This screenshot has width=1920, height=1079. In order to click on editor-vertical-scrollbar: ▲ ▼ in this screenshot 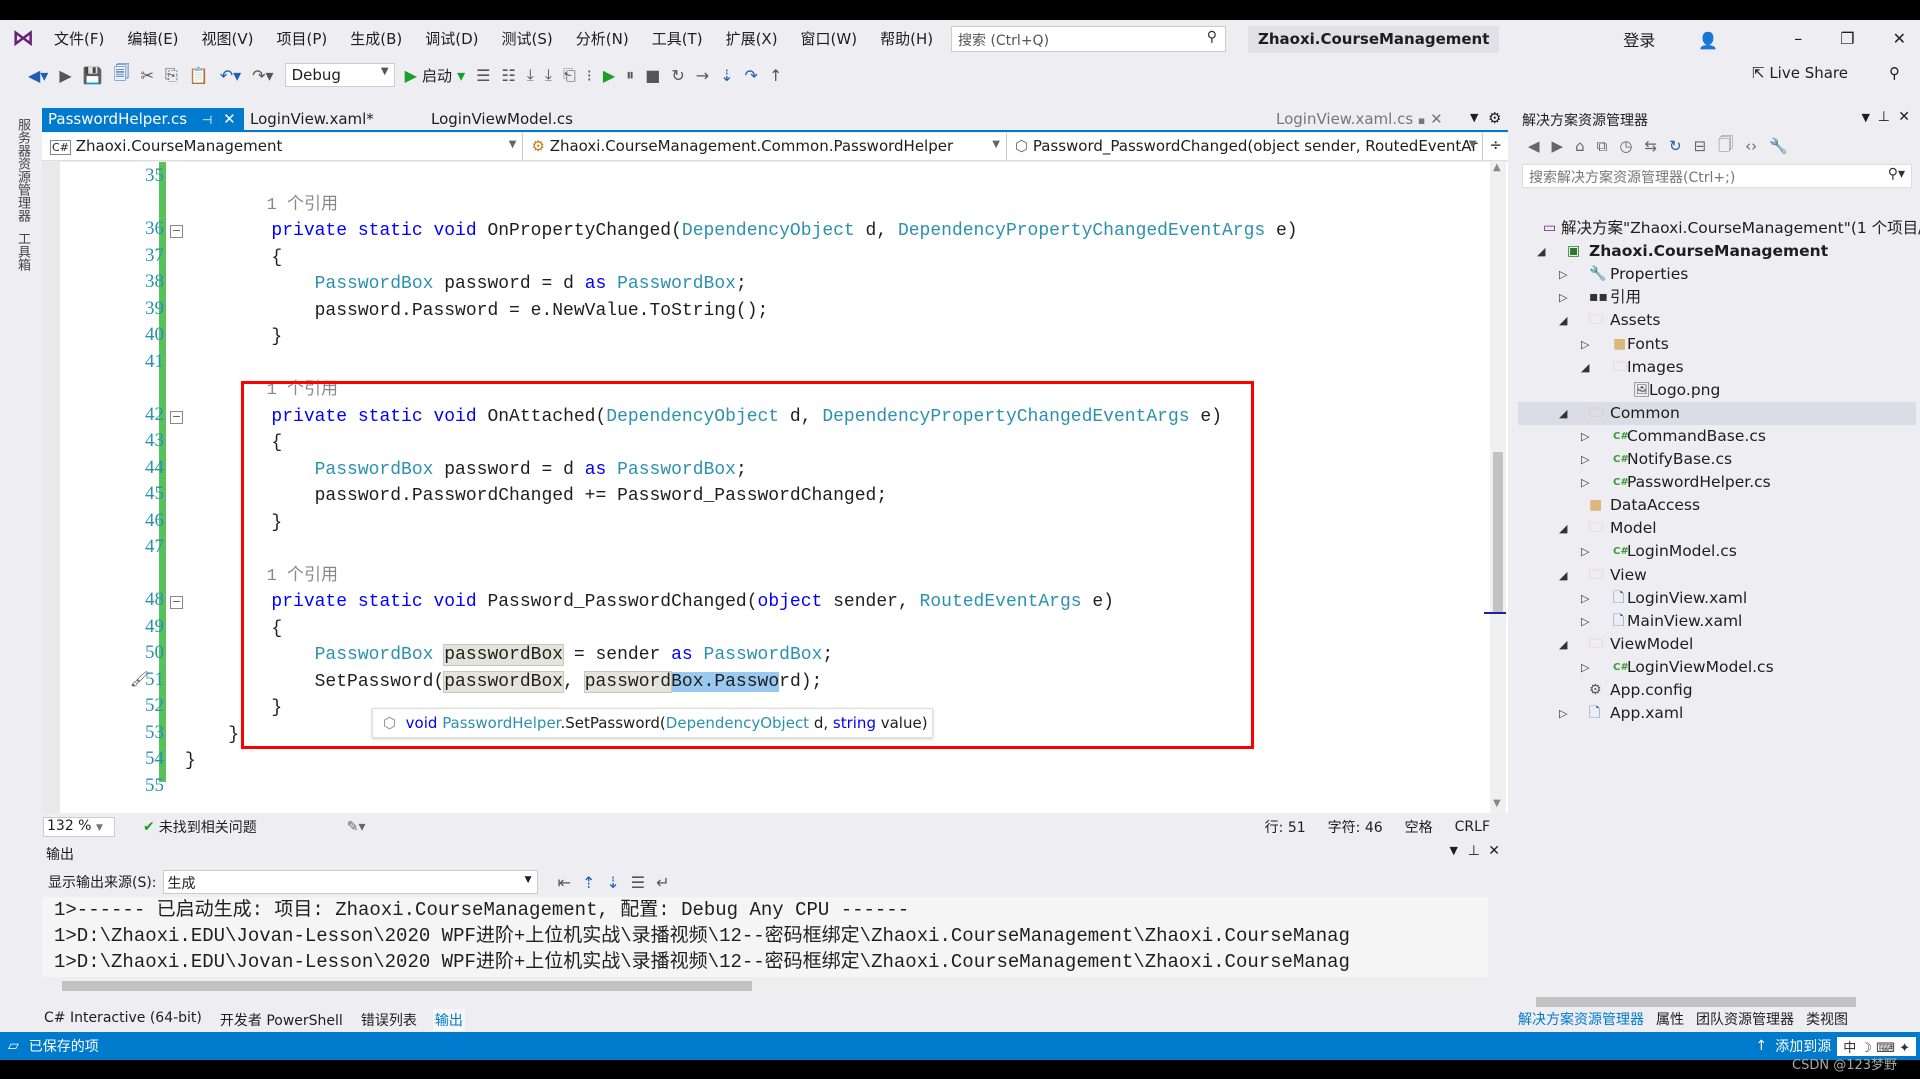, I will do `click(1495, 487)`.